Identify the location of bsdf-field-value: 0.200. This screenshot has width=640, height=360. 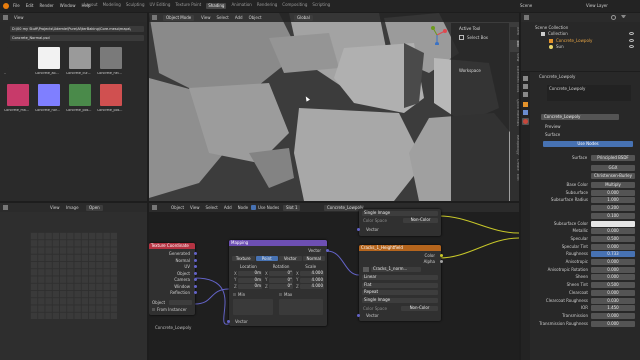
(613, 208).